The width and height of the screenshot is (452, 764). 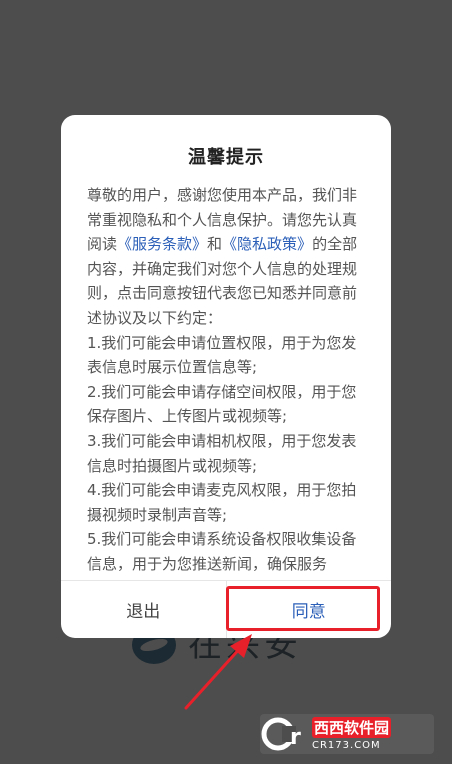 I want to click on highlight-annotation-box, so click(x=303, y=608).